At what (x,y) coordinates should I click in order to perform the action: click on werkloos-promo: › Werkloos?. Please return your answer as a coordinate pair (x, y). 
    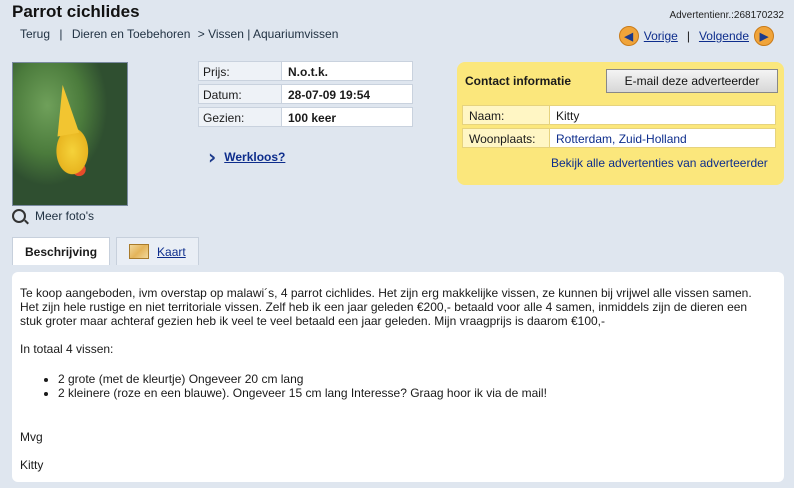
    Looking at the image, I should click on (246, 157).